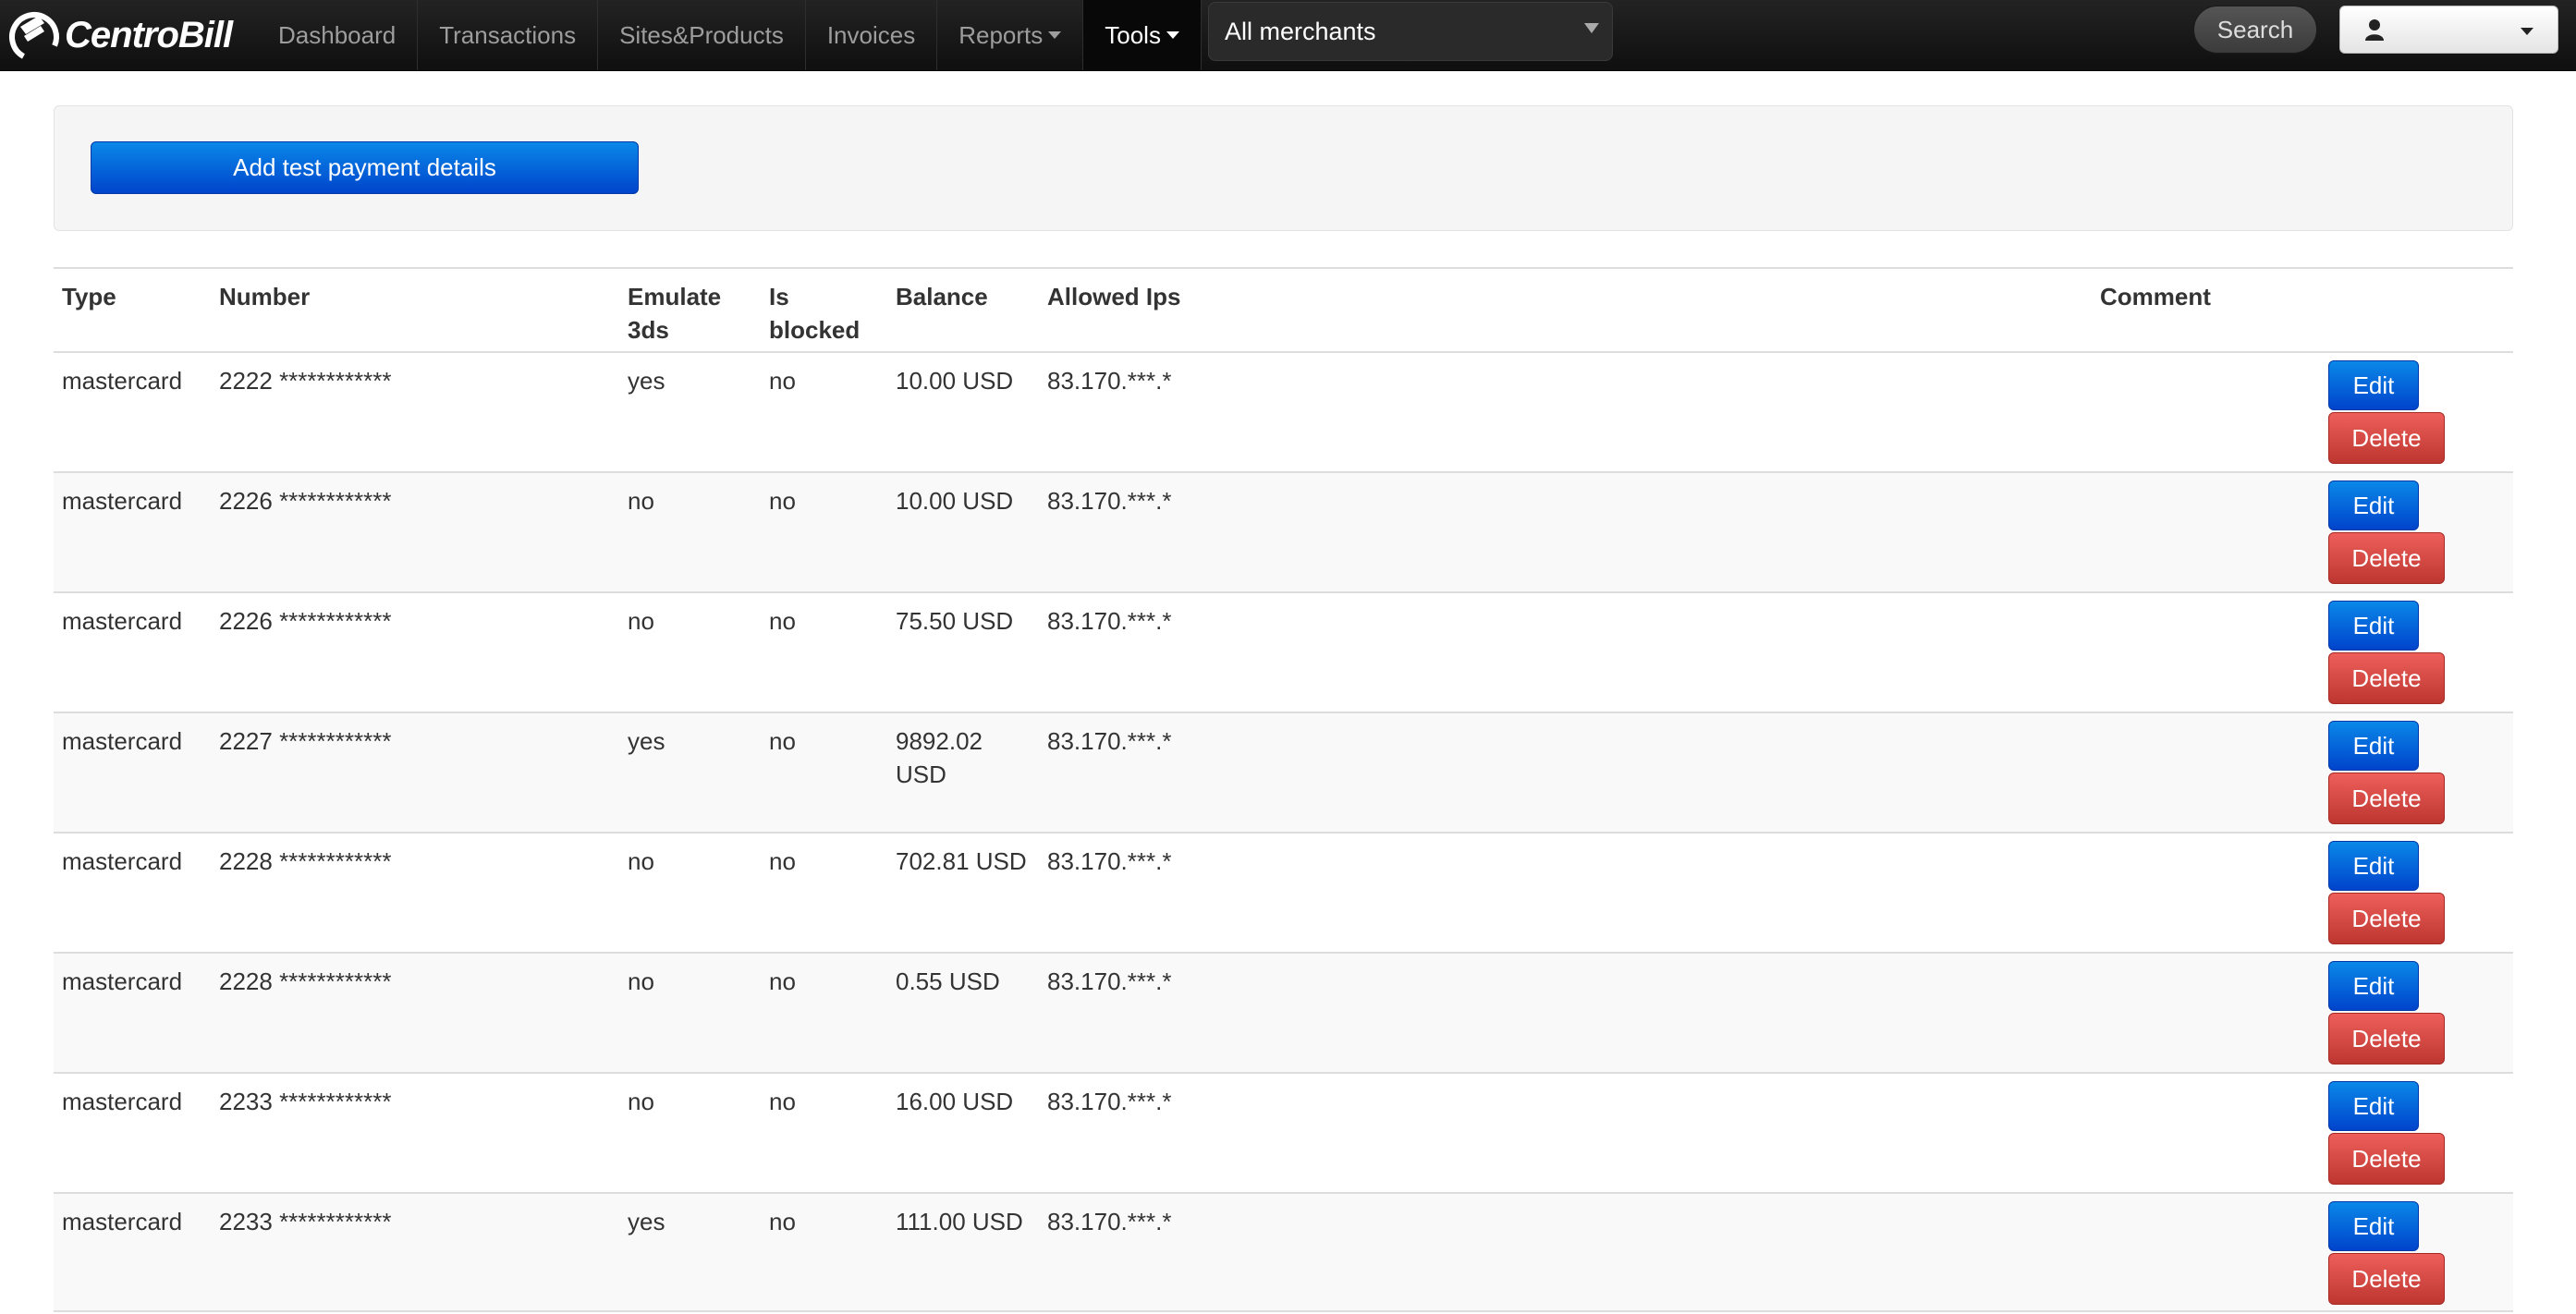 This screenshot has height=1314, width=2576. Describe the element at coordinates (34, 37) in the screenshot. I see `centrobill-logo-icon` at that location.